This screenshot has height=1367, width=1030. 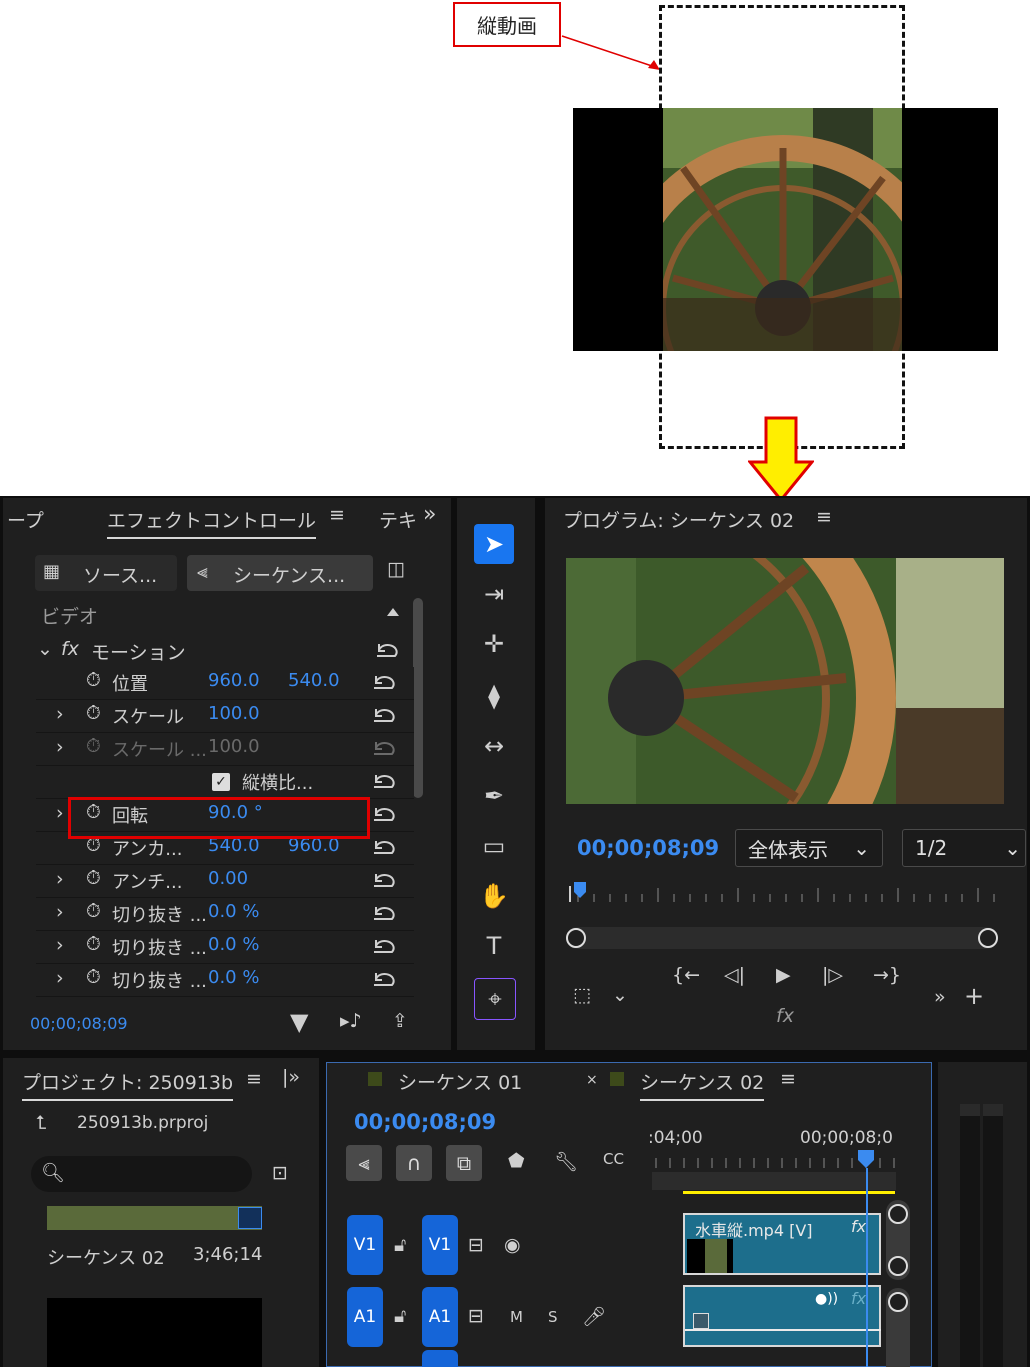 What do you see at coordinates (887, 975) in the screenshot?
I see `mark-out-icon: →}` at bounding box center [887, 975].